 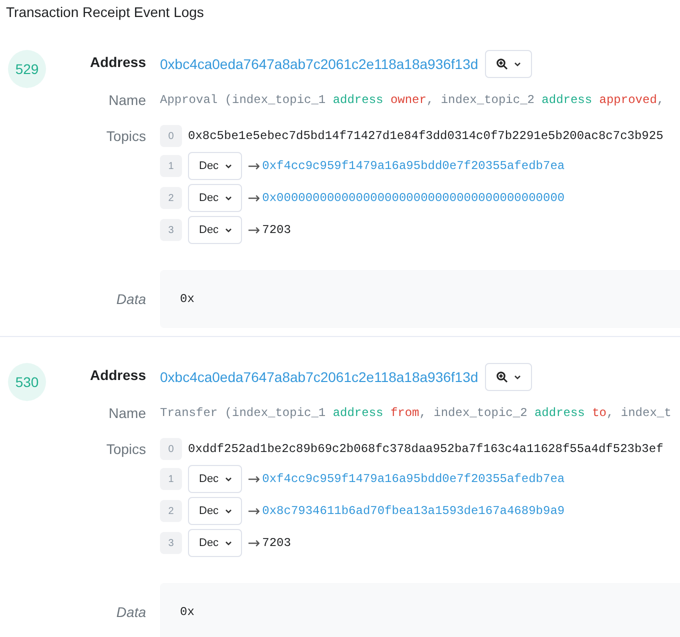 I want to click on event-signature: Approval (index_topic_1 address owner, index_topic_2 address approved,, so click(x=412, y=100).